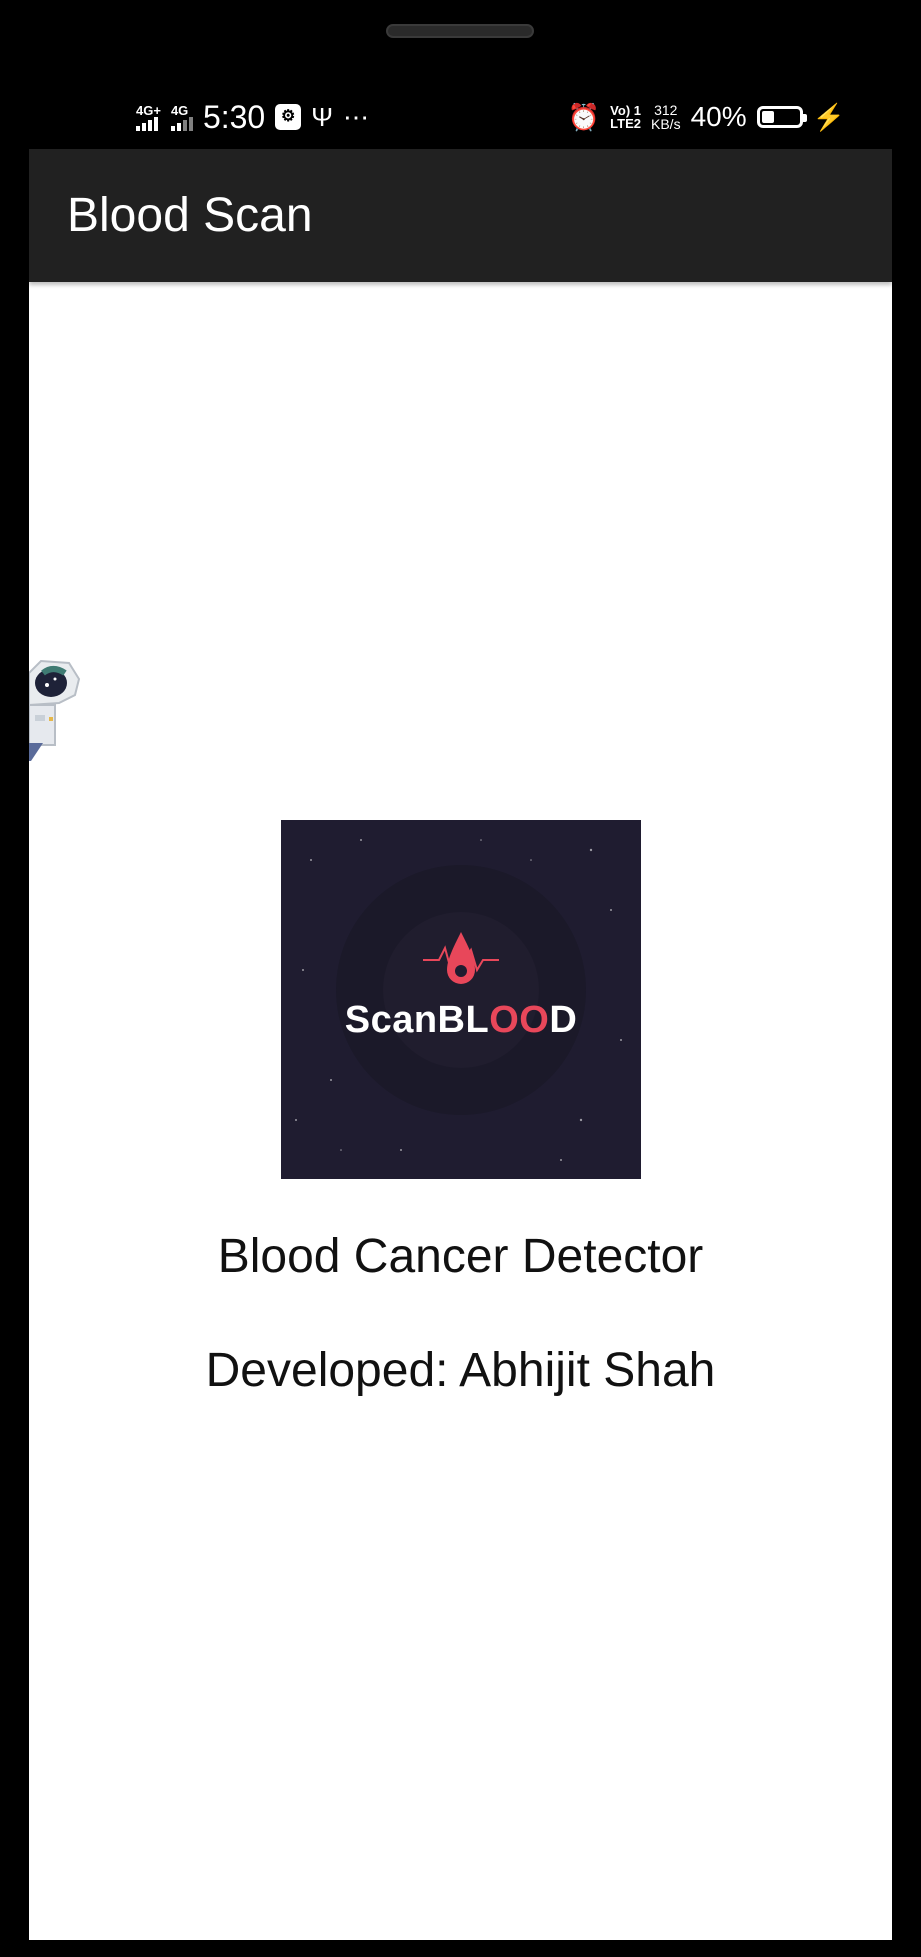 The width and height of the screenshot is (921, 1957). I want to click on network-type-1: 4G+, so click(148, 110).